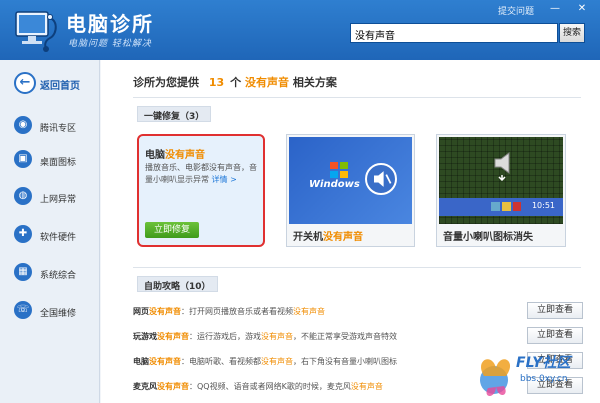 Image resolution: width=600 pixels, height=403 pixels. Describe the element at coordinates (224, 179) in the screenshot. I see `details-link: 详情 >` at that location.